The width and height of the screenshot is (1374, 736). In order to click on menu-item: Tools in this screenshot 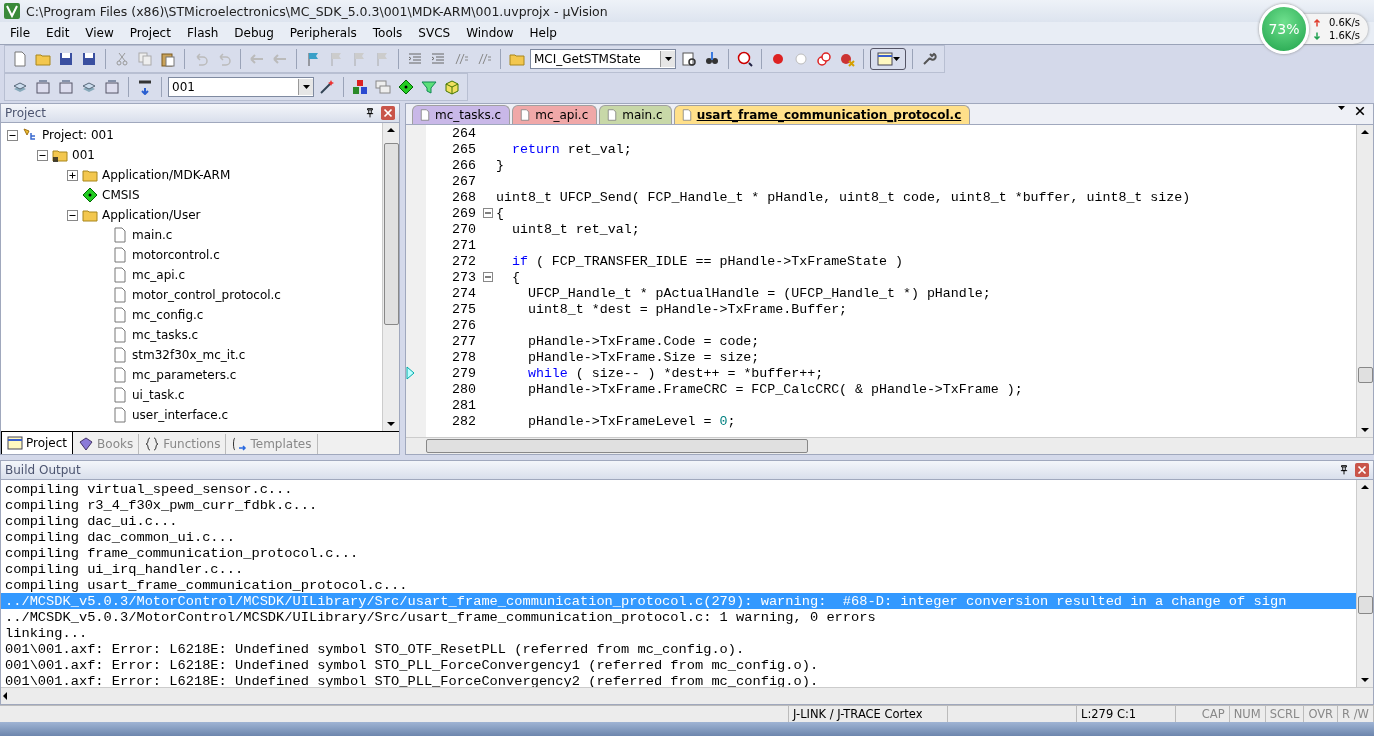, I will do `click(387, 33)`.